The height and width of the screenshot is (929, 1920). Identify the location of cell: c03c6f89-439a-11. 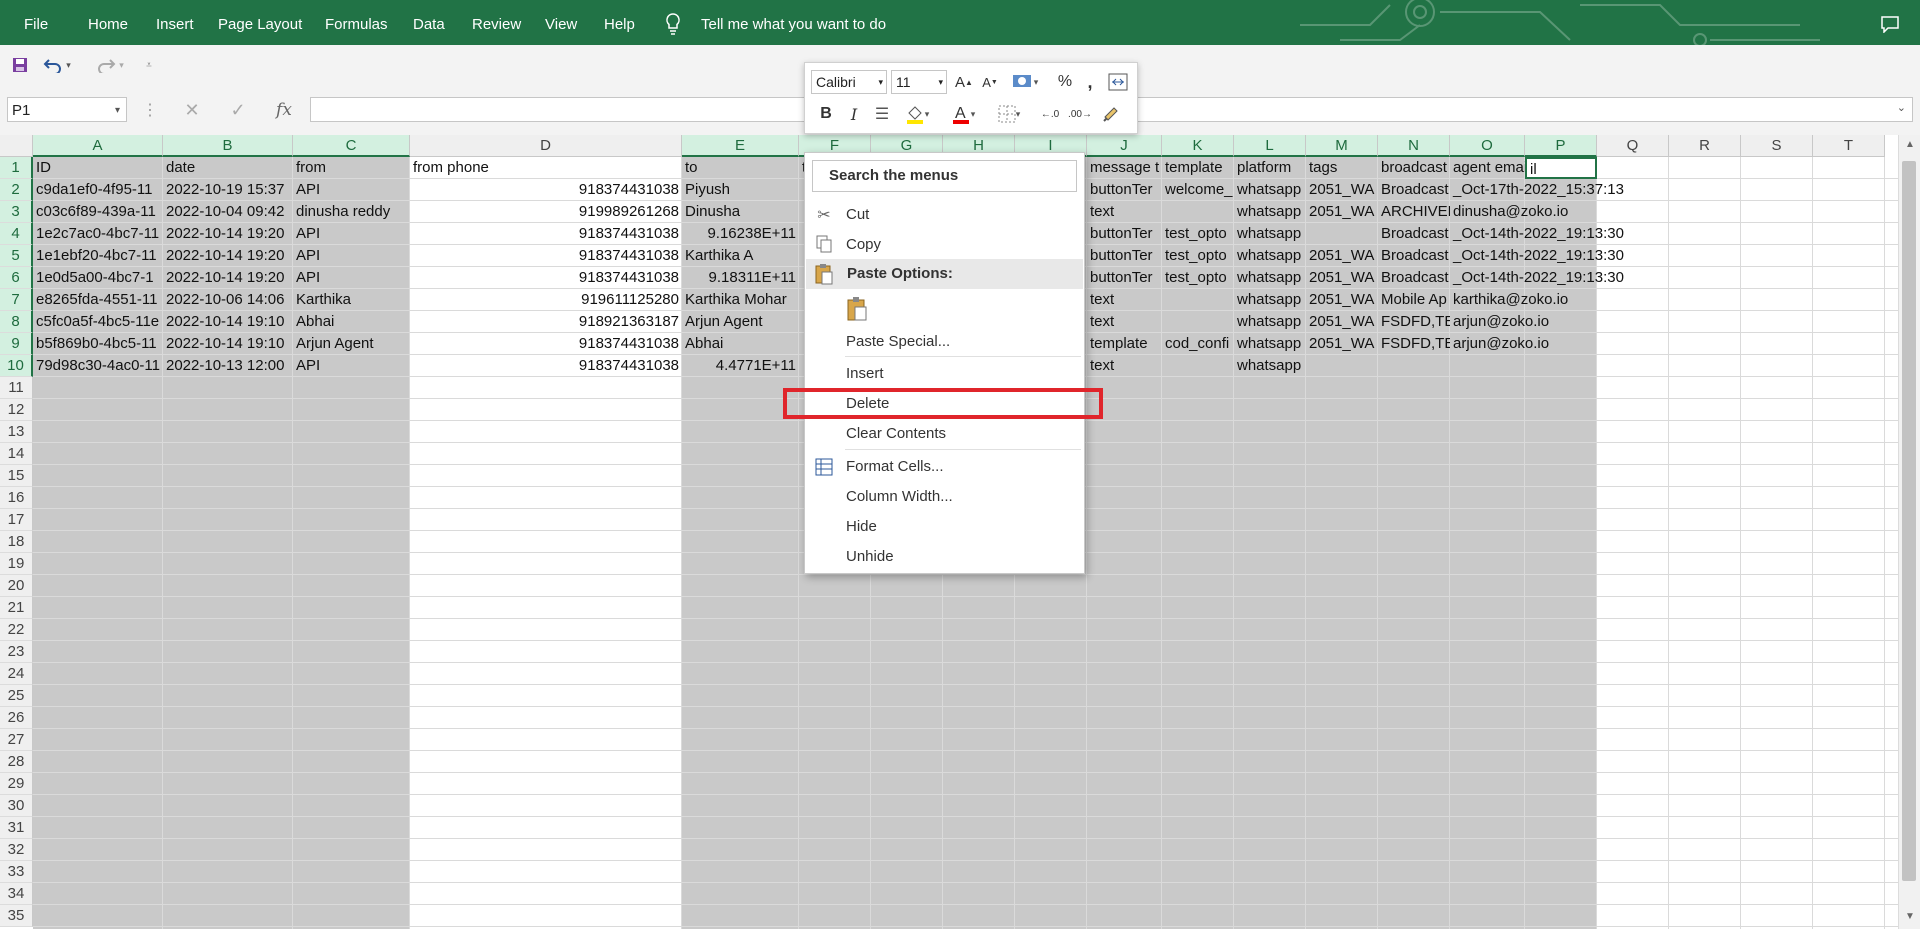
(98, 212).